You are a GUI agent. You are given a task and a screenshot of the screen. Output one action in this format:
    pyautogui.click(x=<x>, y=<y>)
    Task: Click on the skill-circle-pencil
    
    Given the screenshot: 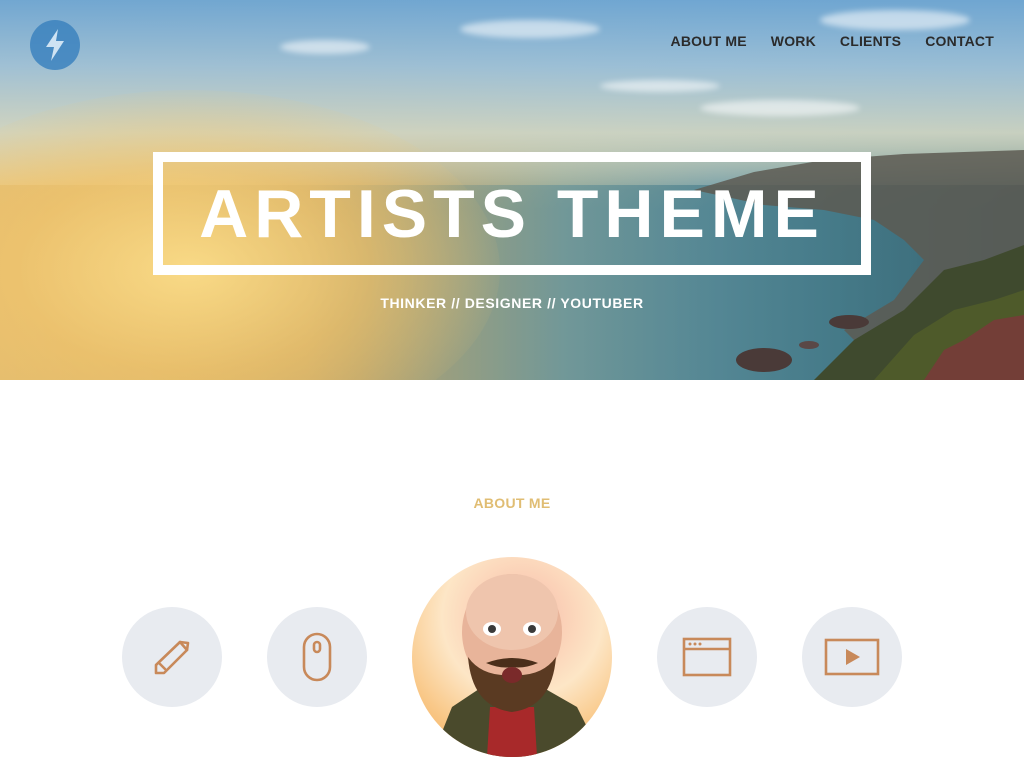 What is the action you would take?
    pyautogui.click(x=172, y=657)
    